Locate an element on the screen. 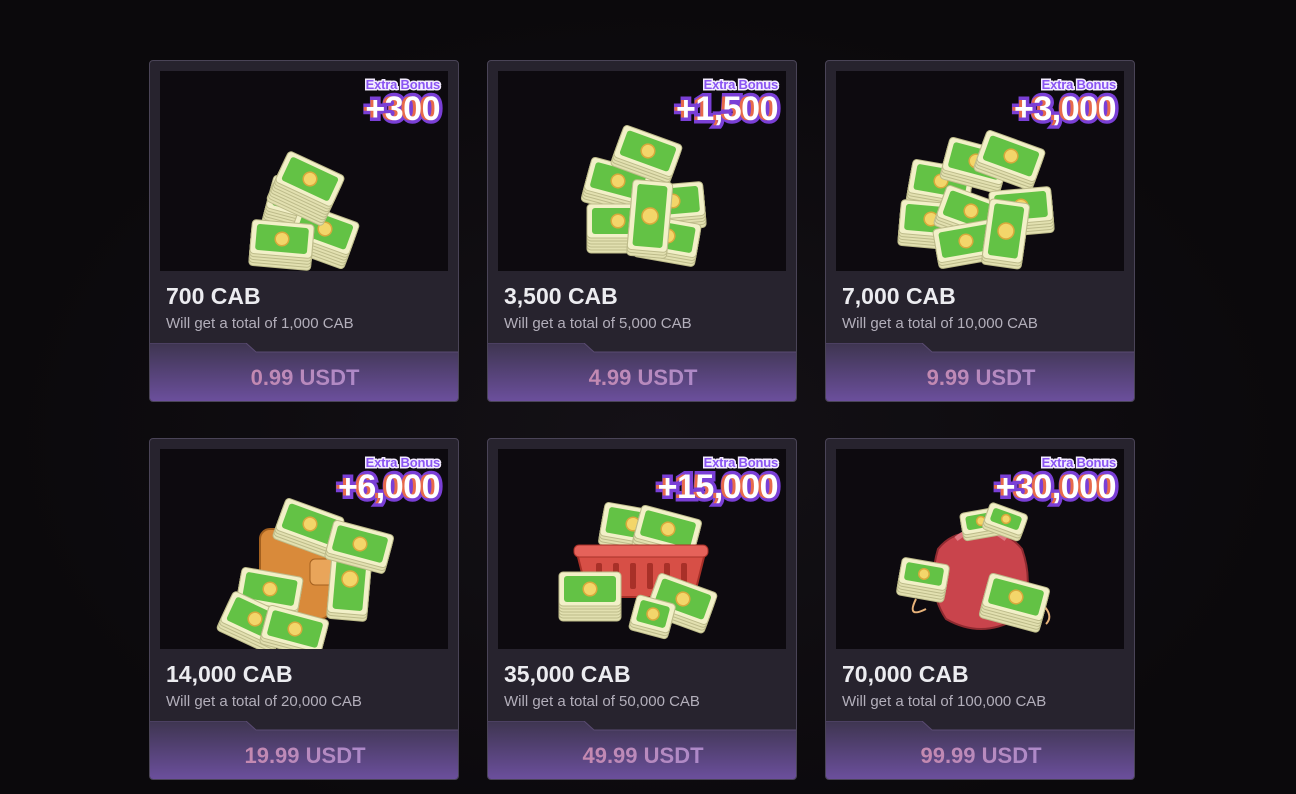 The height and width of the screenshot is (794, 1296). price-label: 4.99 USDT is located at coordinates (642, 378).